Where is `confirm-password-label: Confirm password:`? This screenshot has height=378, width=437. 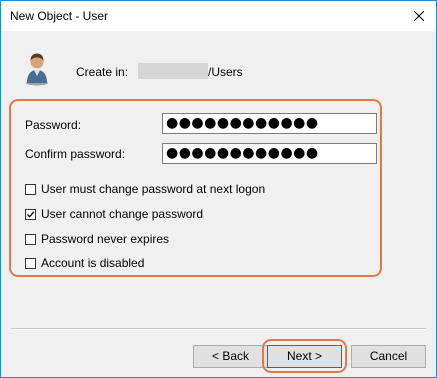
confirm-password-label: Confirm password: is located at coordinates (75, 154).